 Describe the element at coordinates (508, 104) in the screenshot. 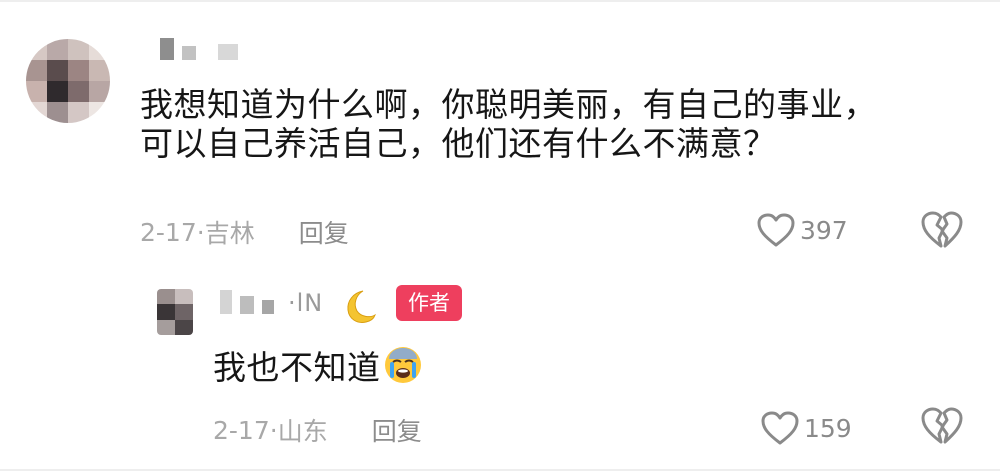

I see `comment-line-1: 我想知道为什么啊，你聪明美丽，有自己的事业，` at that location.